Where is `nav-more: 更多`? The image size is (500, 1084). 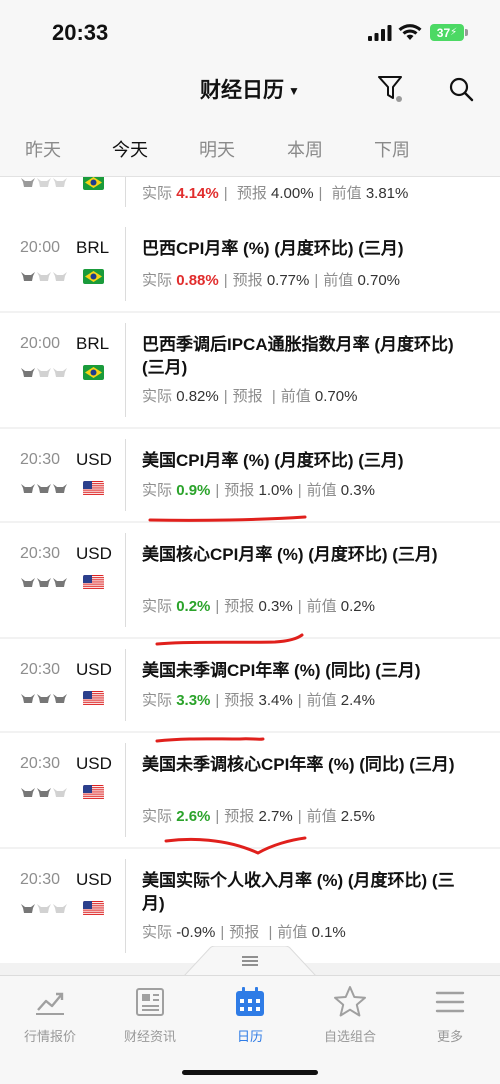
nav-more: 更多 is located at coordinates (450, 1014).